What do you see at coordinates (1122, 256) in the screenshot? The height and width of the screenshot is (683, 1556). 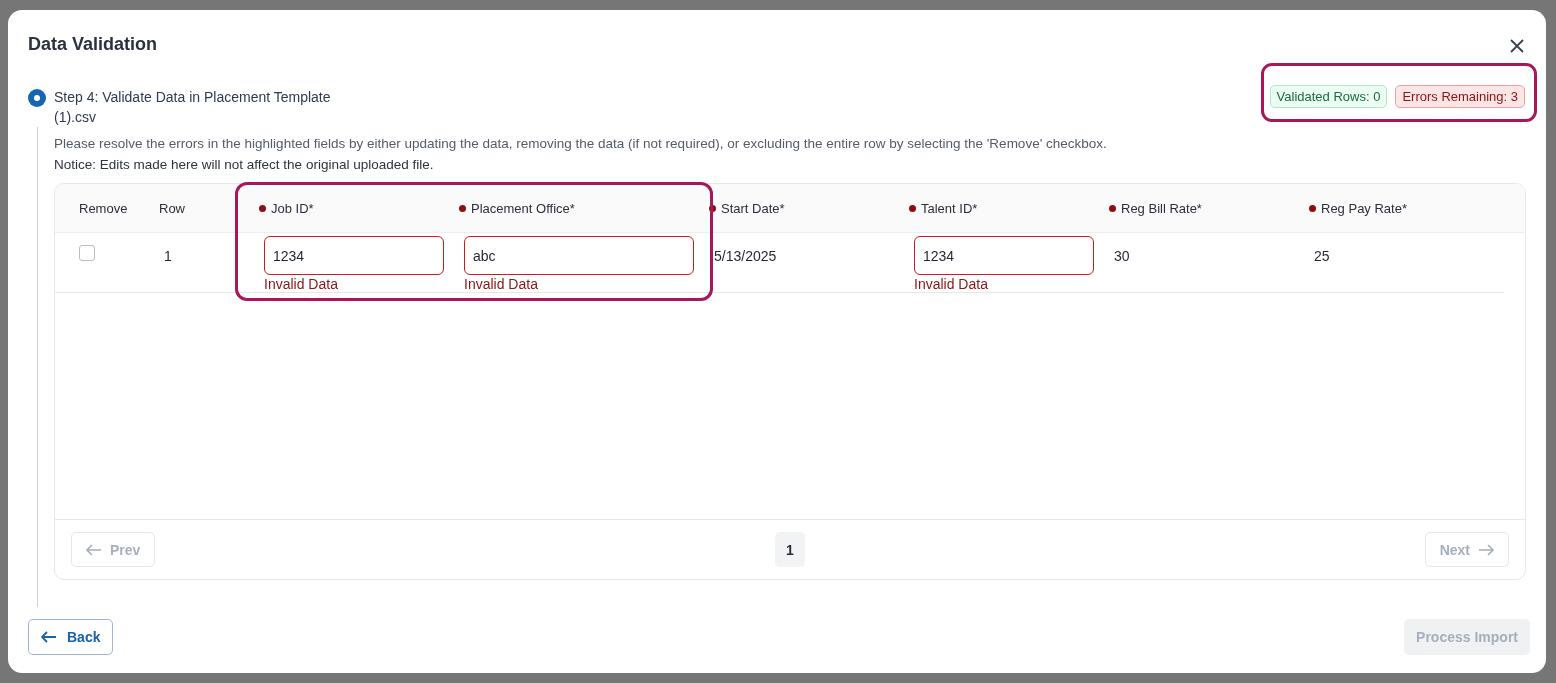 I see `table-cell: 30` at bounding box center [1122, 256].